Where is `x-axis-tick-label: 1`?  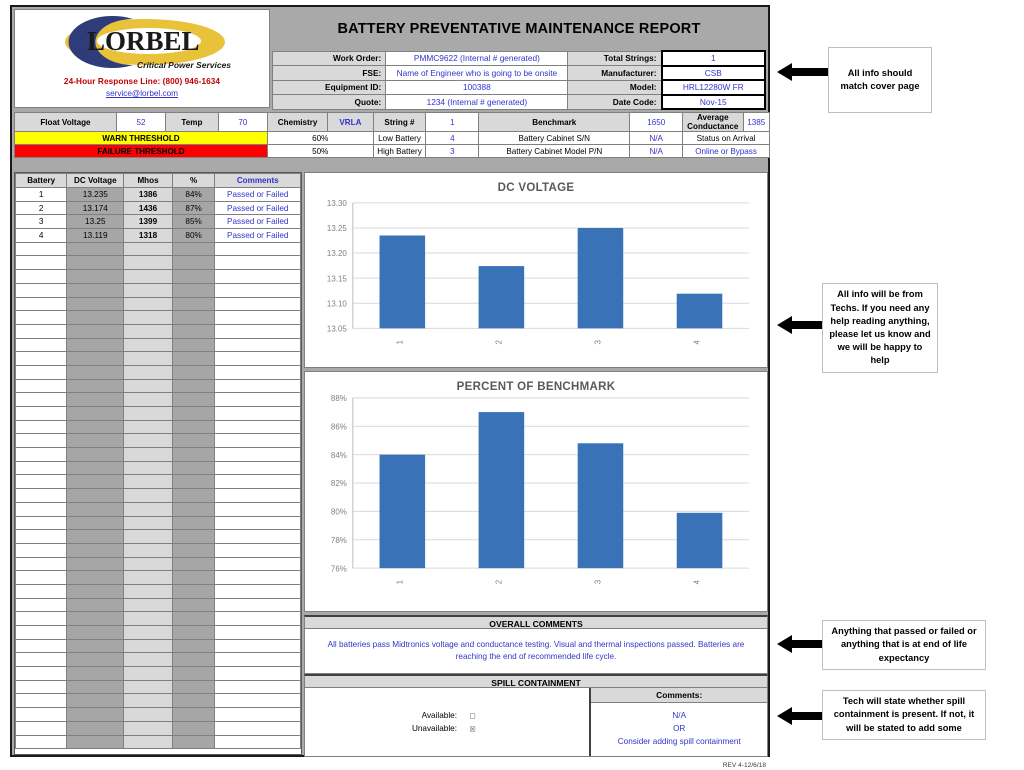
x-axis-tick-label: 1 is located at coordinates (399, 341).